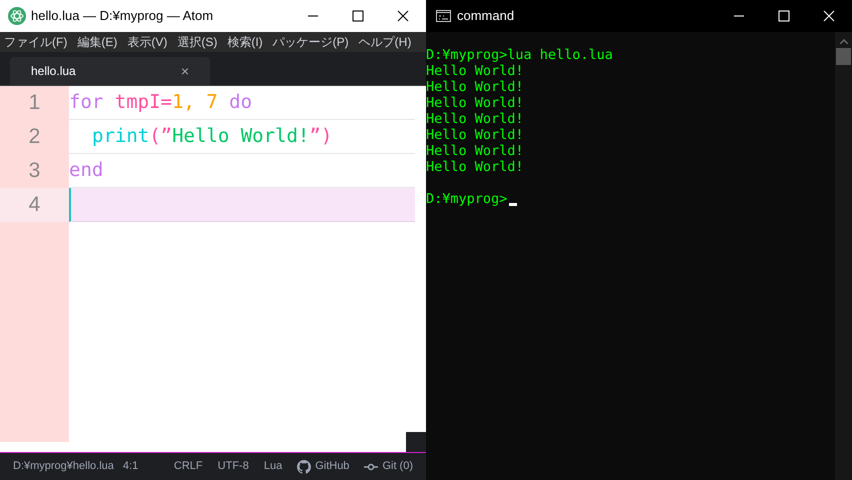 The width and height of the screenshot is (852, 480). Describe the element at coordinates (188, 466) in the screenshot. I see `line-ending: CRLF` at that location.